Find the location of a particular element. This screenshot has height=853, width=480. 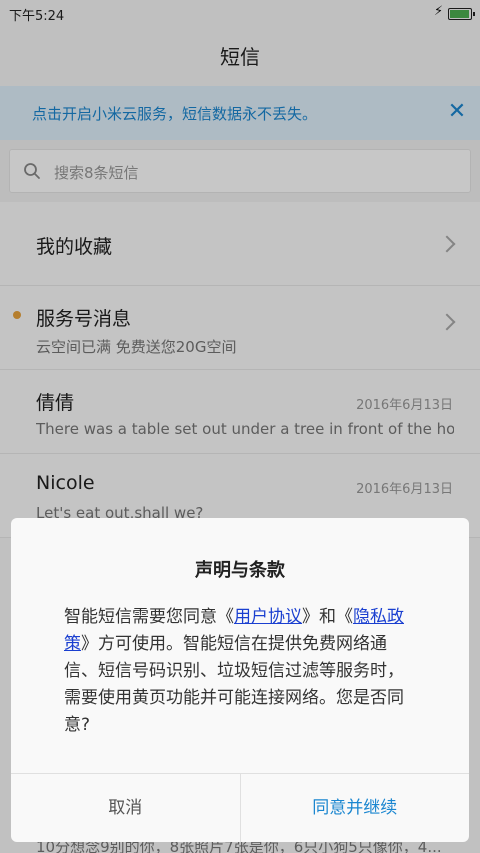

dialog-button-bar: 取消 同意并继续 is located at coordinates (240, 807).